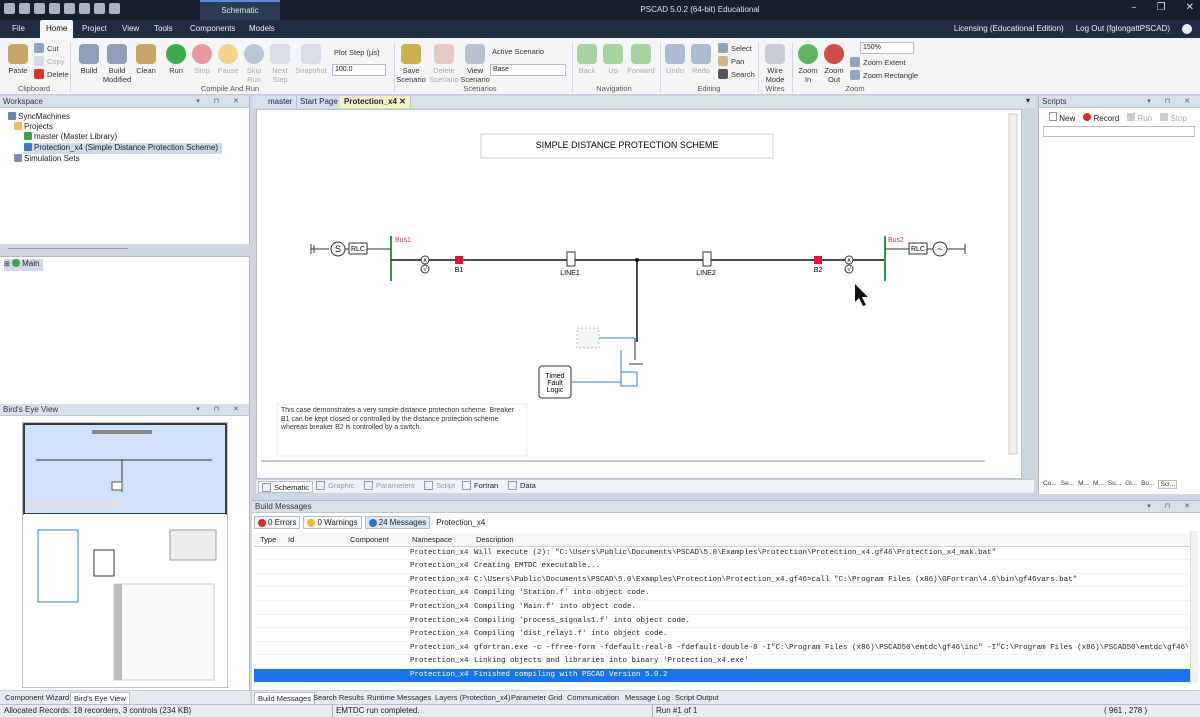 Image resolution: width=1200 pixels, height=717 pixels. I want to click on expand-icon: ⊞, so click(7, 264).